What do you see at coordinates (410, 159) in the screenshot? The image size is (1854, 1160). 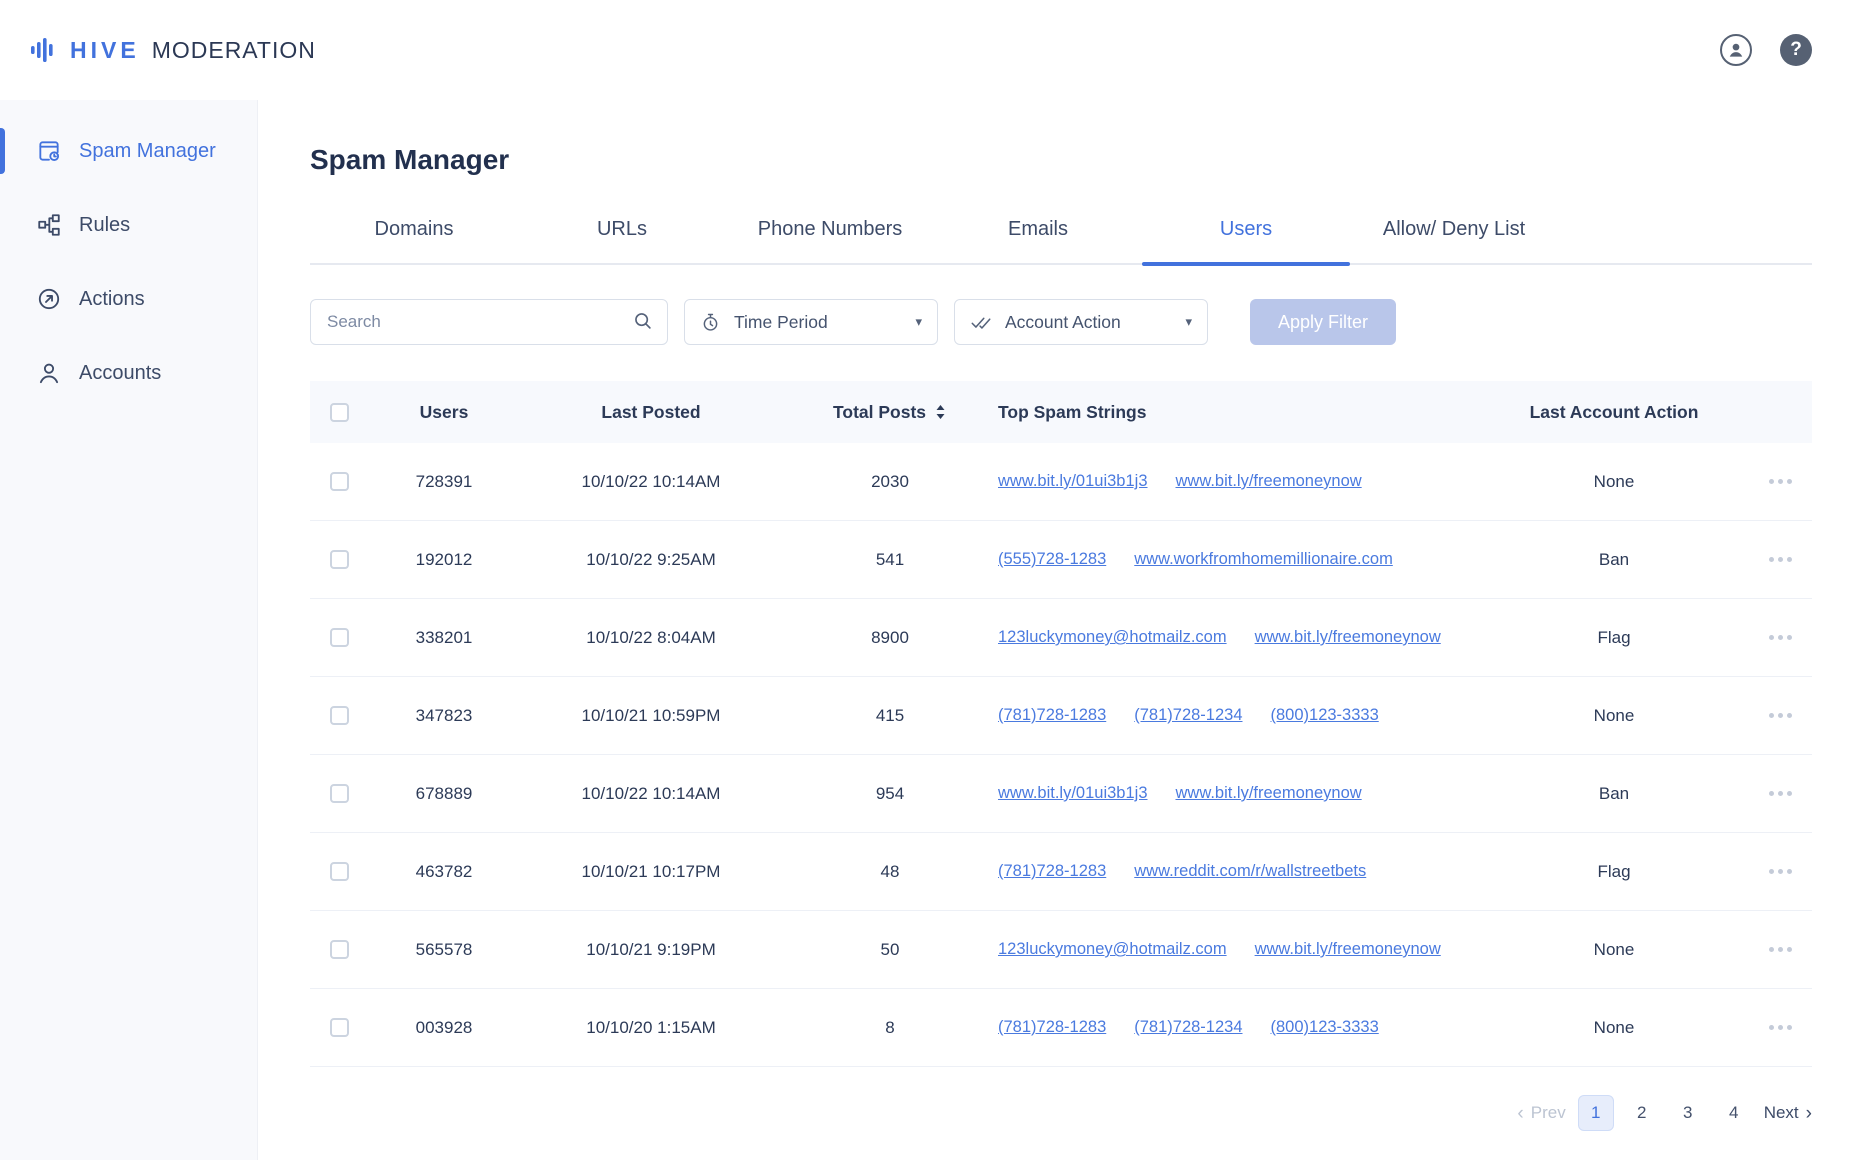 I see `page-title: Spam Manager` at bounding box center [410, 159].